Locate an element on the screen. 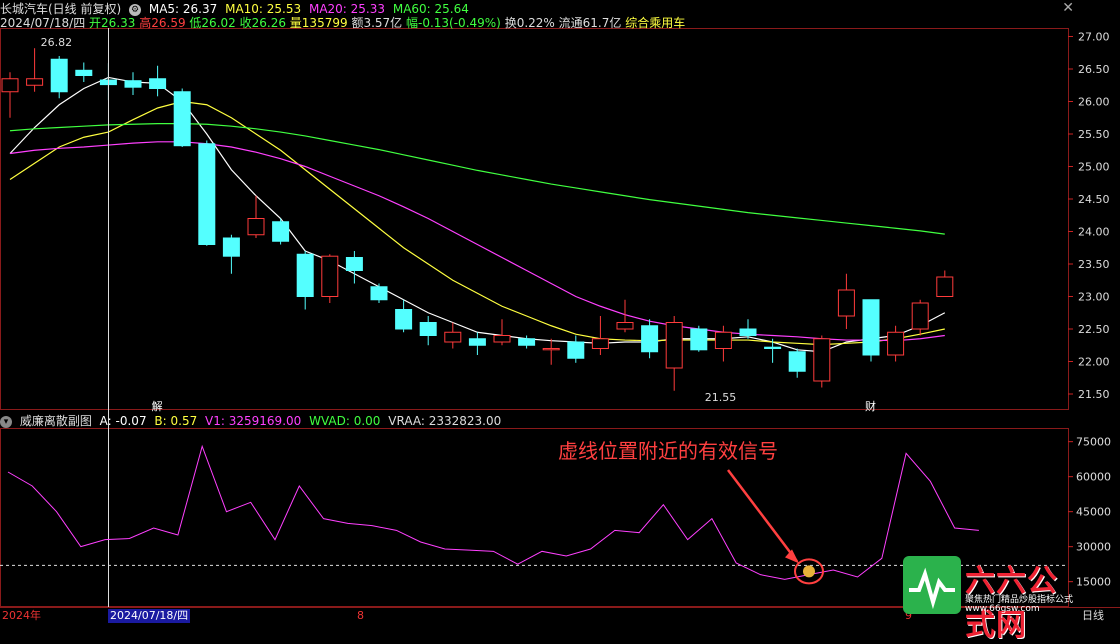 The image size is (1120, 644). y-tick-label-5: 24.50 is located at coordinates (1094, 199).